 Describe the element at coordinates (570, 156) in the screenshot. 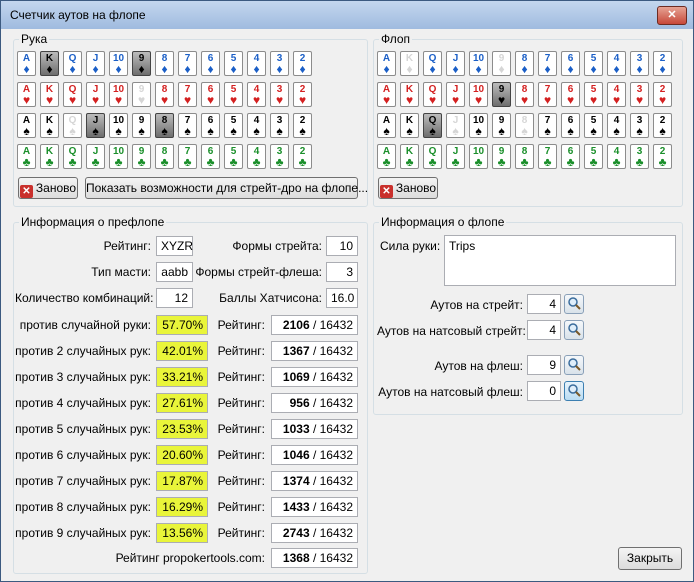

I see `card-6-clubs: 6 ♣` at that location.